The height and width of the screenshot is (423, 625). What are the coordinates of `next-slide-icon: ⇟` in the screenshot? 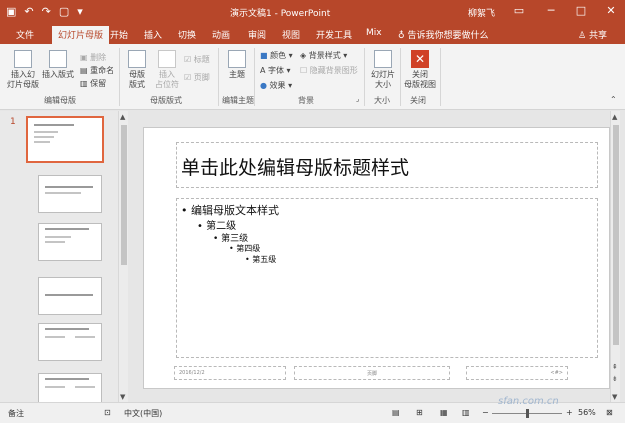 It's located at (615, 379).